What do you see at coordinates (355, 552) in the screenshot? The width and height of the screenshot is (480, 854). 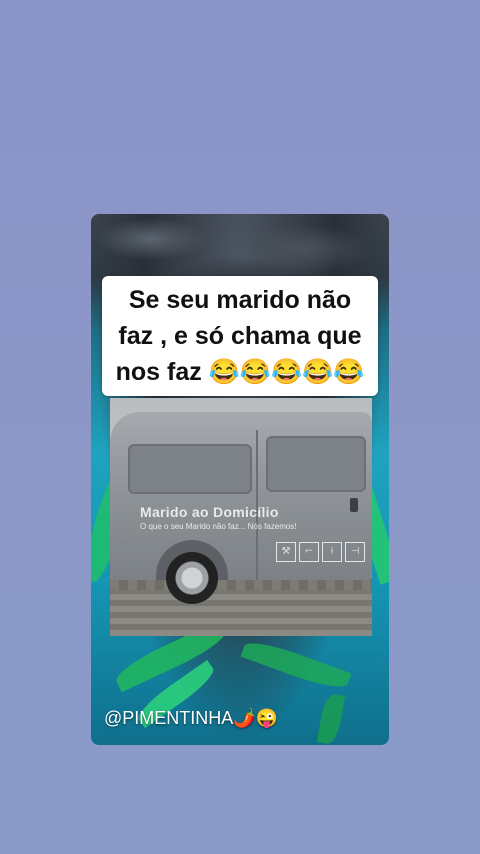 I see `plug-icon: ⊣` at bounding box center [355, 552].